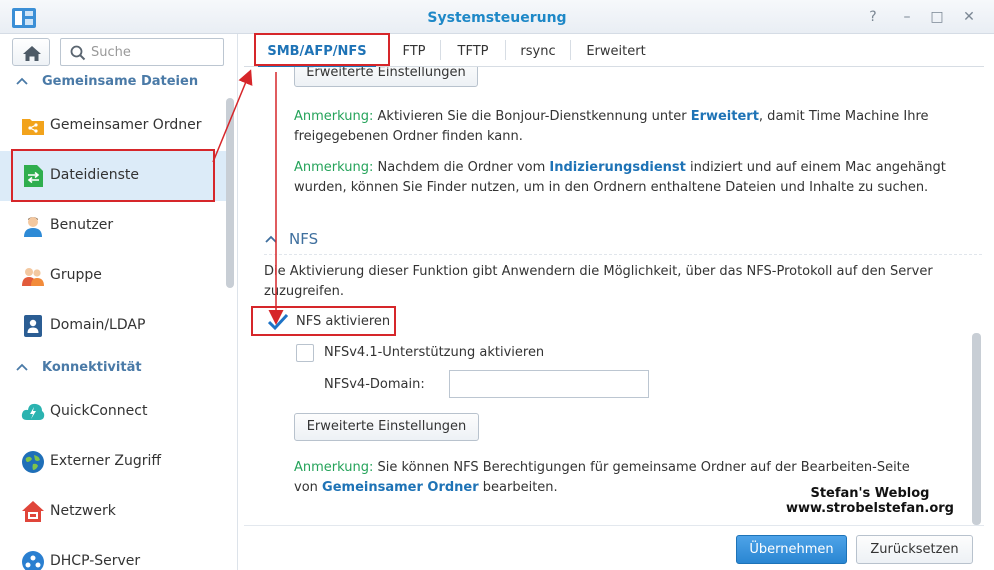 This screenshot has width=994, height=570. I want to click on watermark-title: Stefan's Weblog, so click(870, 493).